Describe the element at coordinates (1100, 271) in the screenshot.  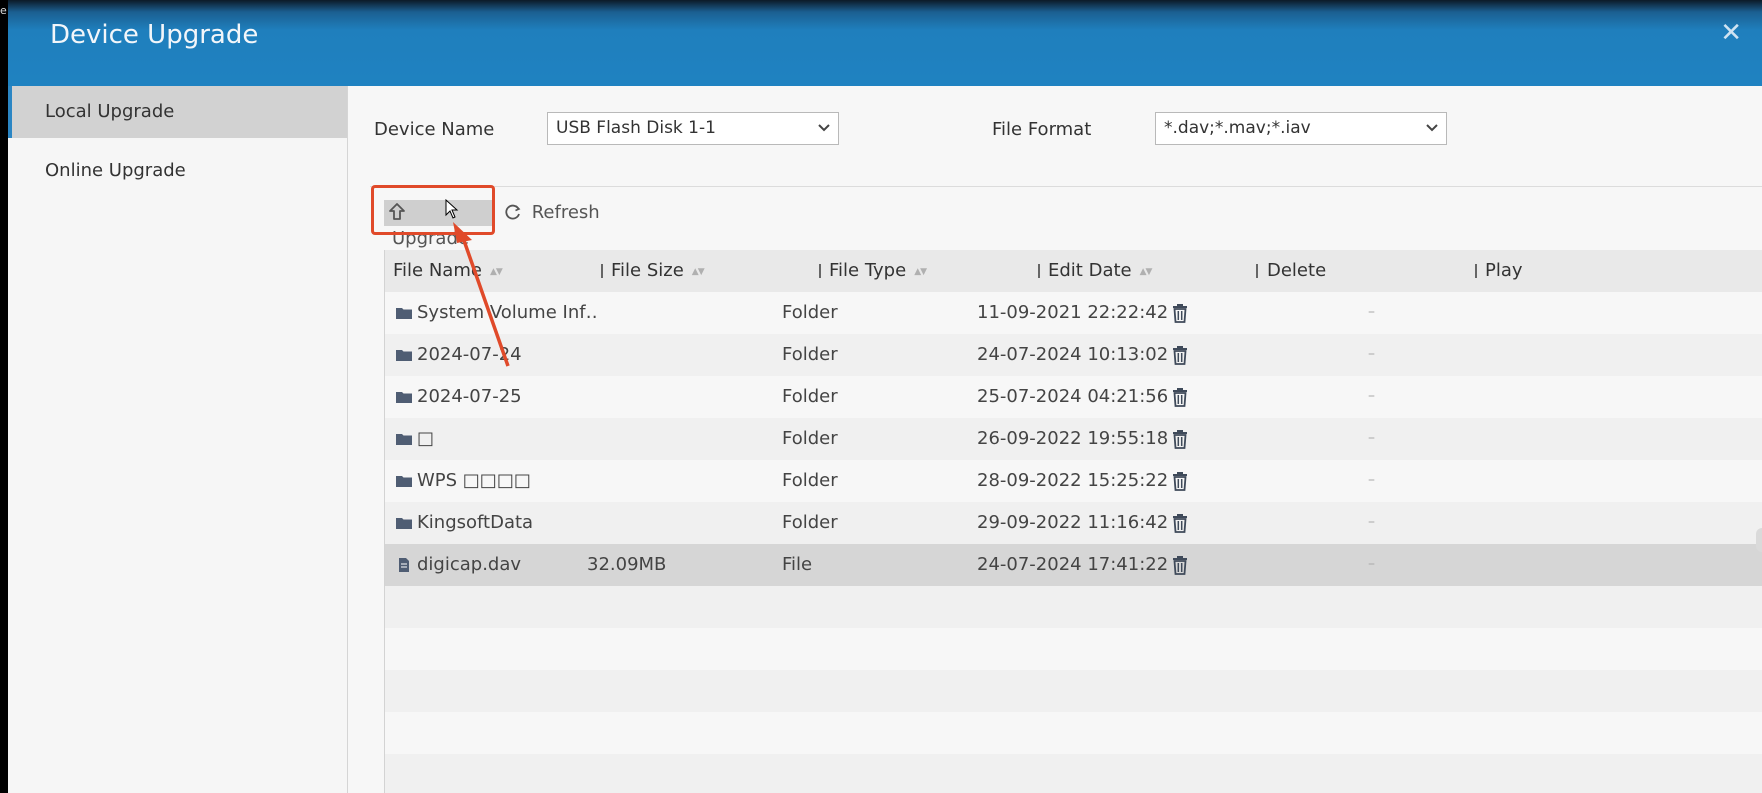
I see `column-header-edit-date: Edit Date ▲▼` at that location.